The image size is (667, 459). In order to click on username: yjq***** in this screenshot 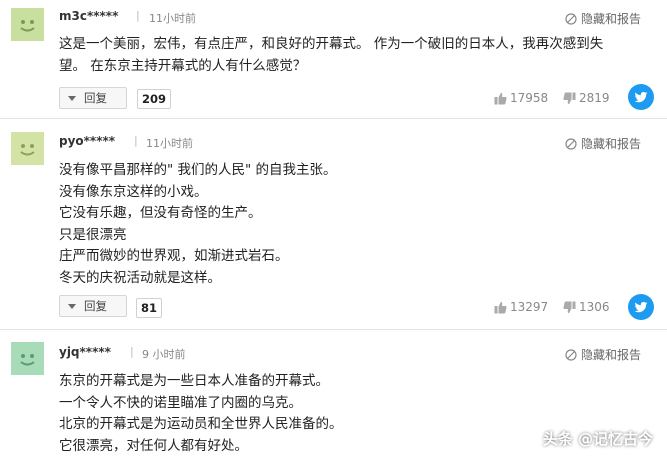, I will do `click(85, 352)`.